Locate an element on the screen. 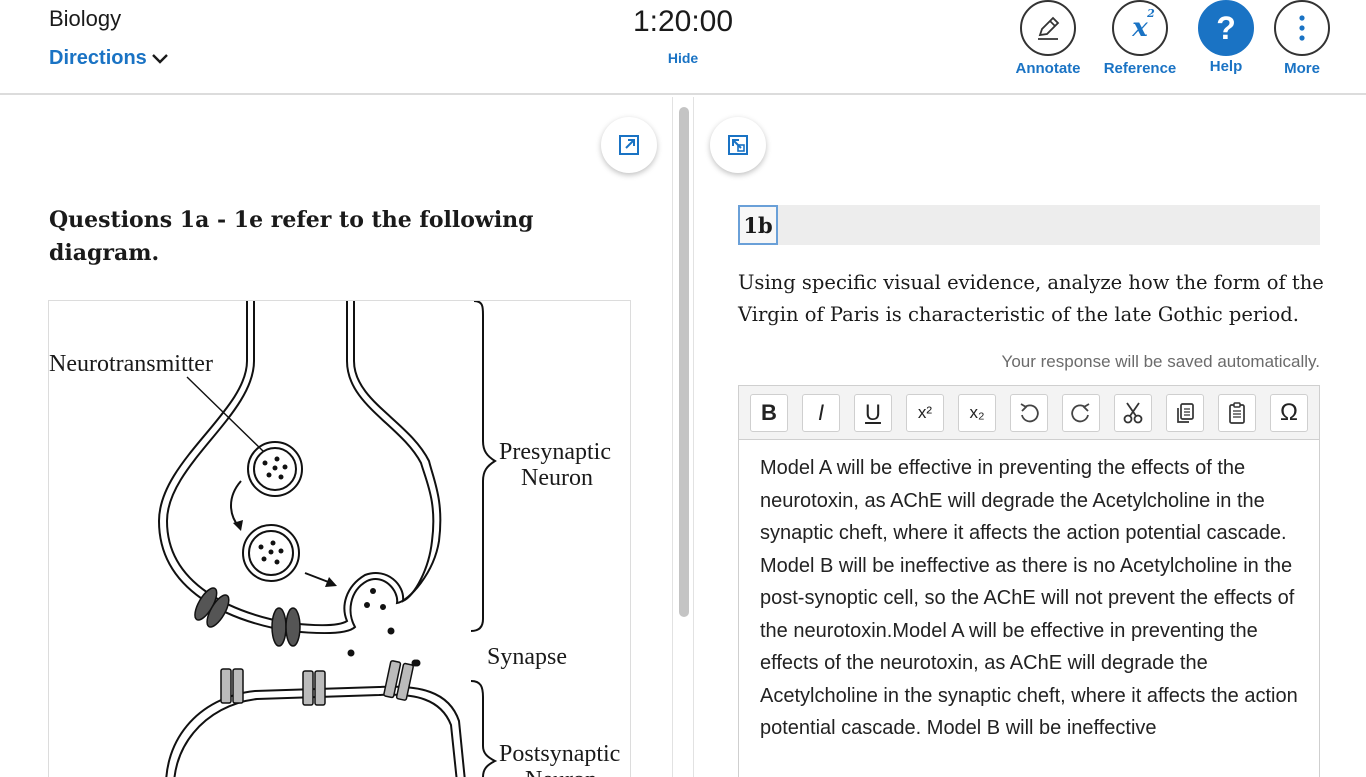 Image resolution: width=1366 pixels, height=777 pixels. omega-icon: Ω is located at coordinates (1289, 412).